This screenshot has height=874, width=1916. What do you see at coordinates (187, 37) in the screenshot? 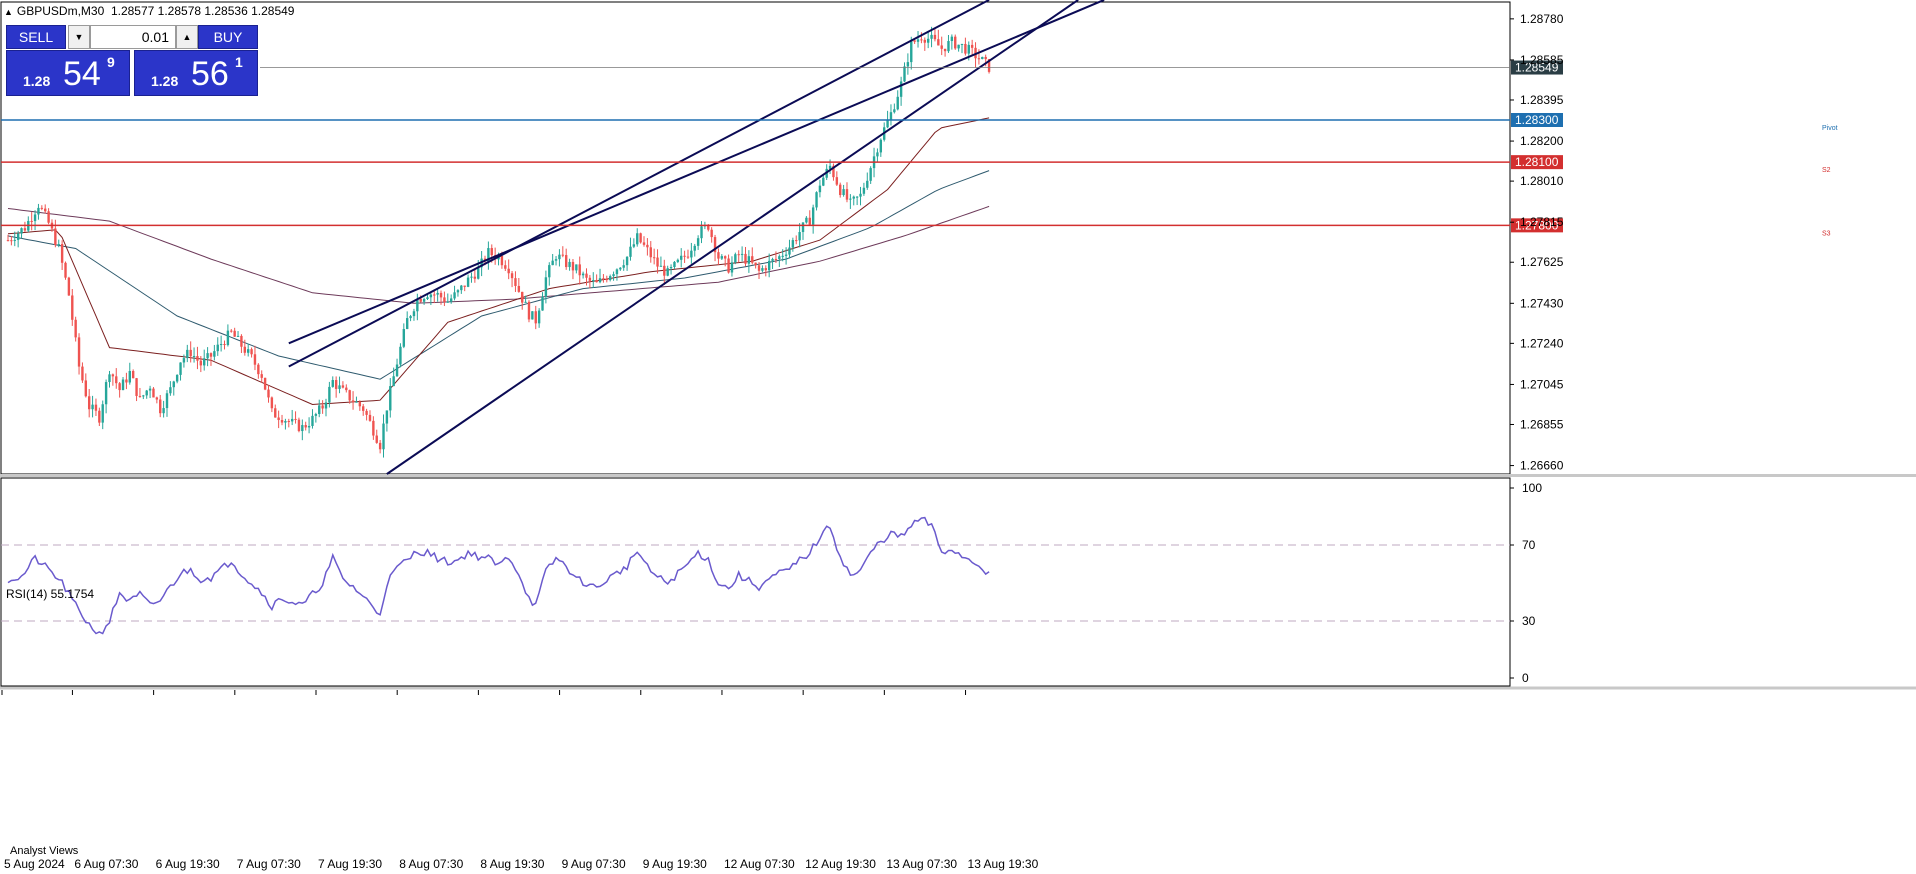
I see `lot-increase-icon: ▲` at bounding box center [187, 37].